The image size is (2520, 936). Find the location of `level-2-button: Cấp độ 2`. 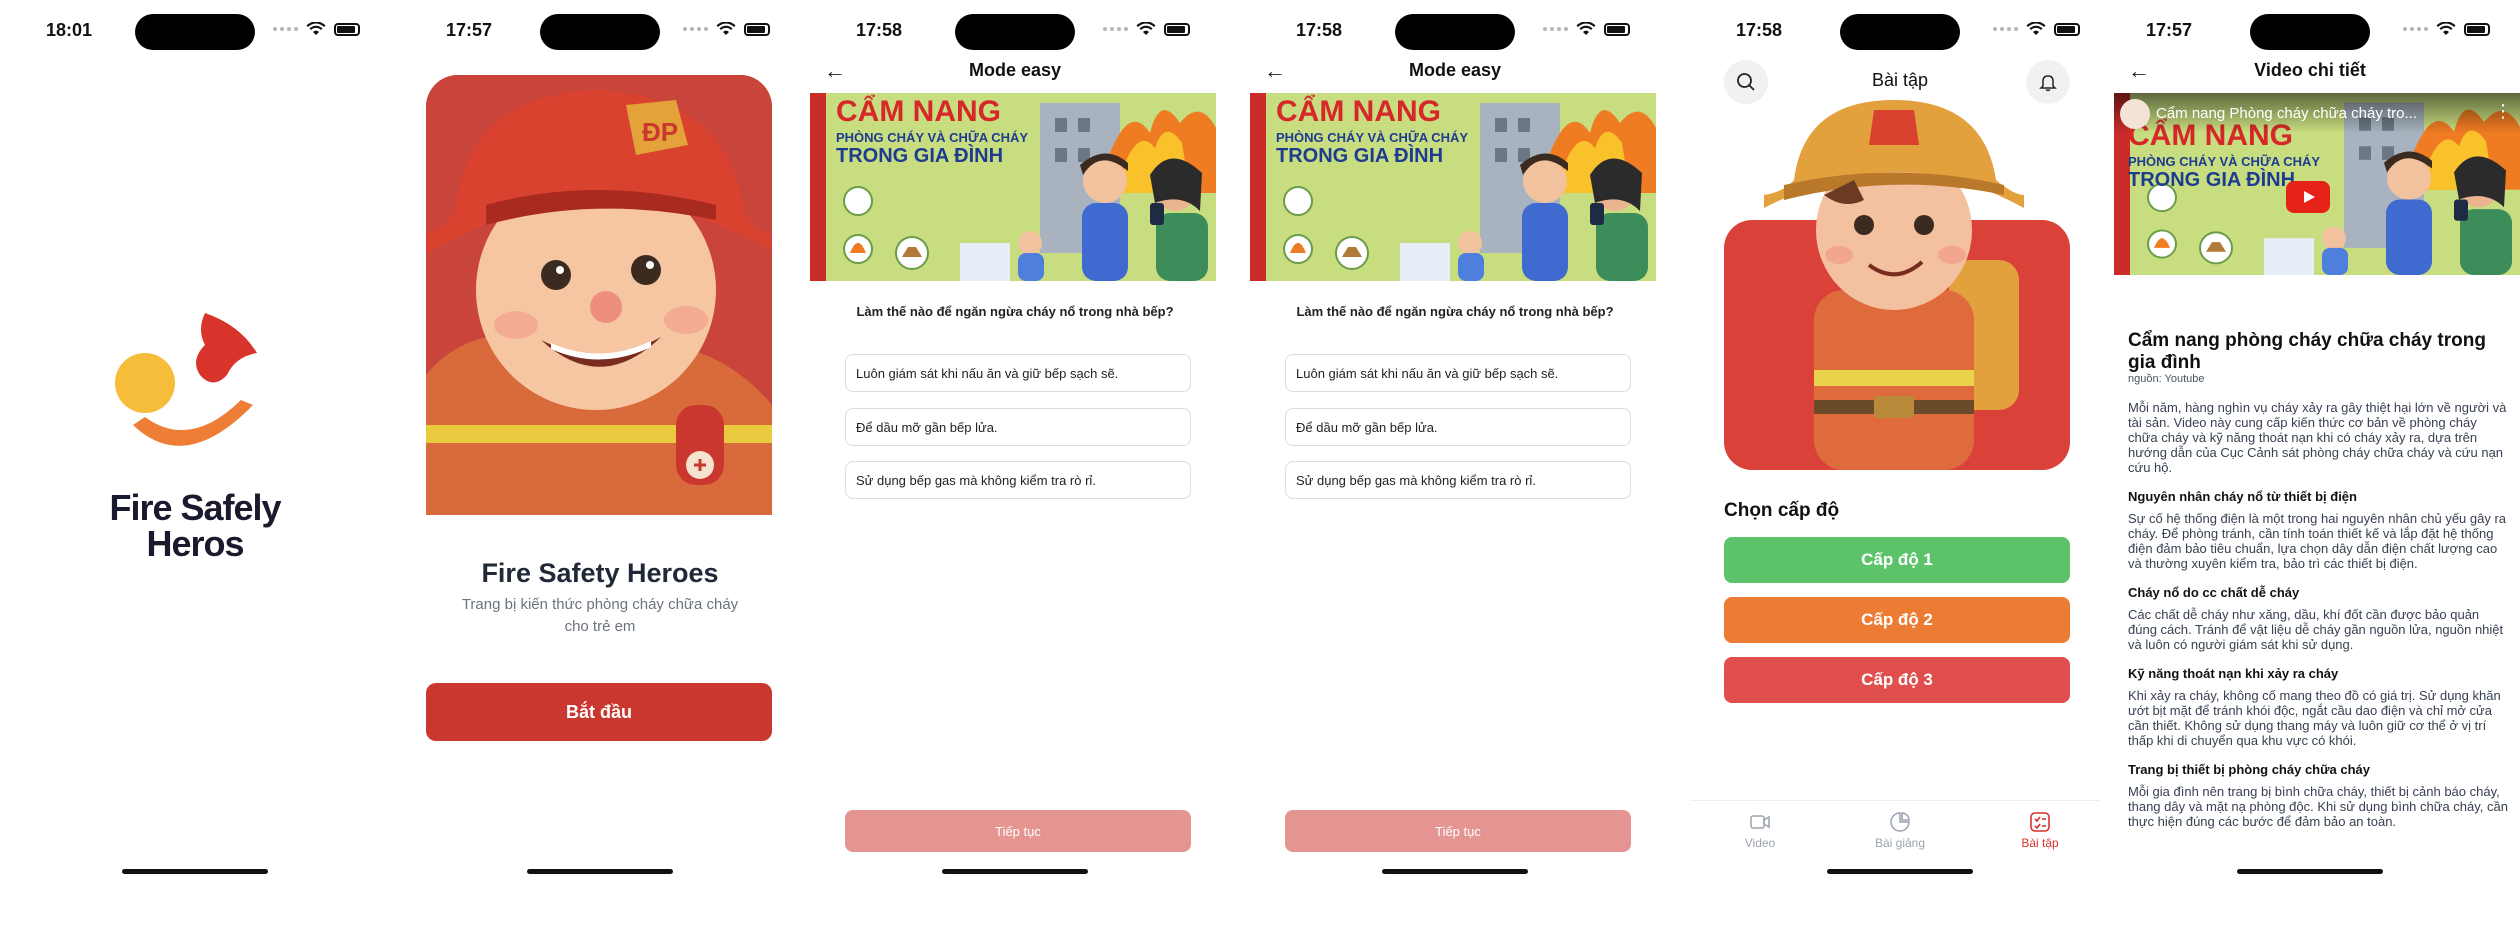

level-2-button: Cấp độ 2 is located at coordinates (1897, 620).